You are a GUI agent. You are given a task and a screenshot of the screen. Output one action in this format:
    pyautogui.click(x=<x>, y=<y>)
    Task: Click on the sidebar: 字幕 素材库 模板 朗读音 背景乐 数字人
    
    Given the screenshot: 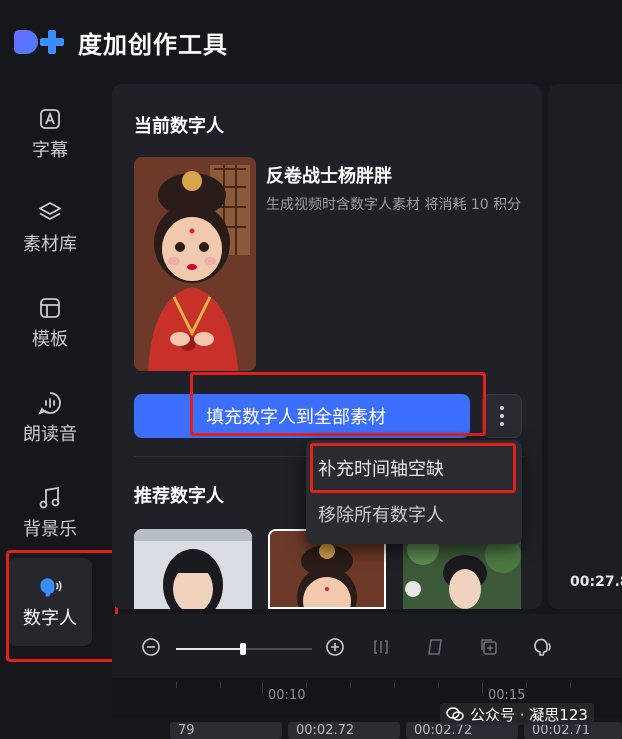 What is the action you would take?
    pyautogui.click(x=47, y=411)
    